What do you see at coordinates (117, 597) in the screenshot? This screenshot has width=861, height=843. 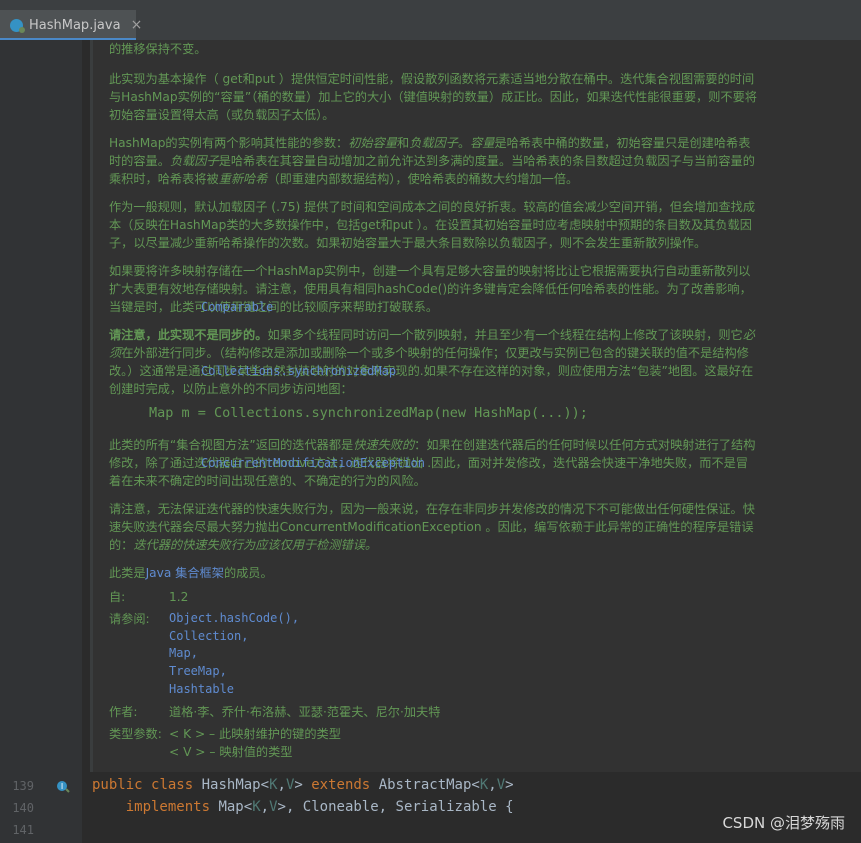 I see `since-label: 自:` at bounding box center [117, 597].